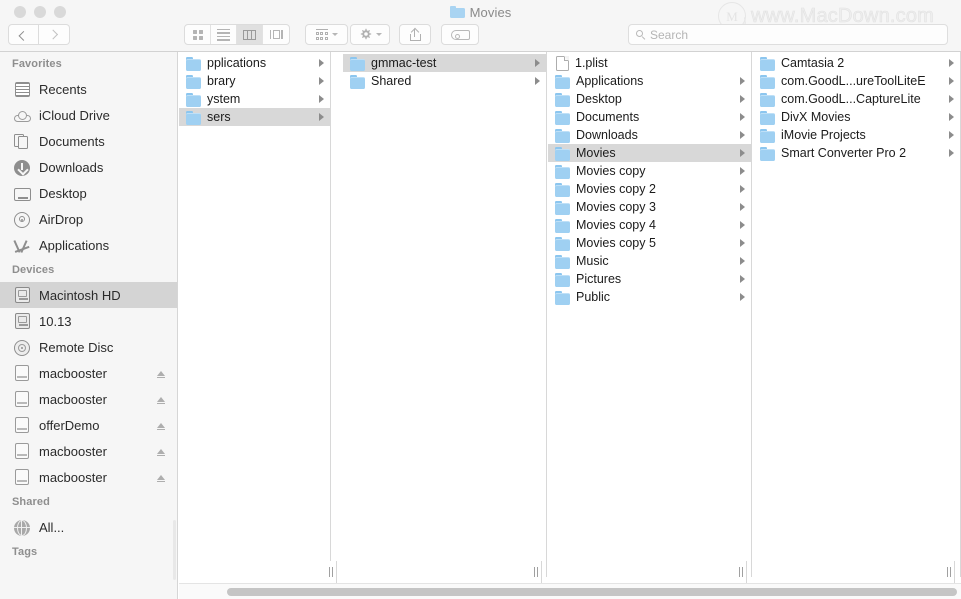 Image resolution: width=961 pixels, height=599 pixels. I want to click on list-item: sers, so click(254, 117).